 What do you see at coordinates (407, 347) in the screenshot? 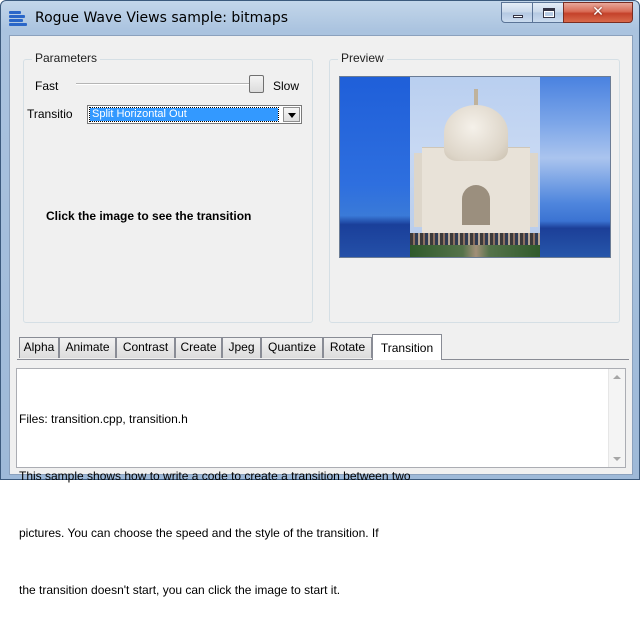
I see `tab-transition: Transition` at bounding box center [407, 347].